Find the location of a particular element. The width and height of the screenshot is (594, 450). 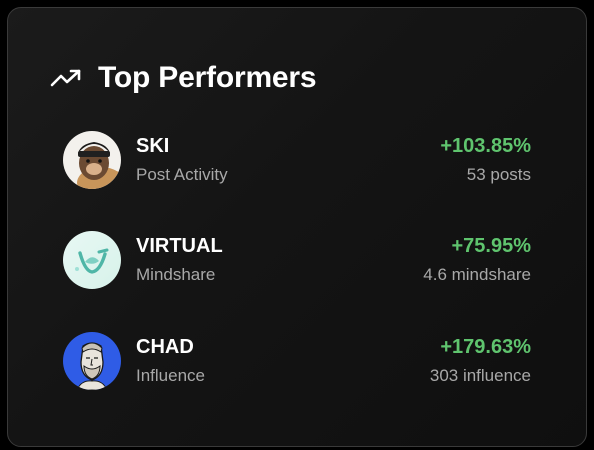

trending-up-icon is located at coordinates (65, 78).